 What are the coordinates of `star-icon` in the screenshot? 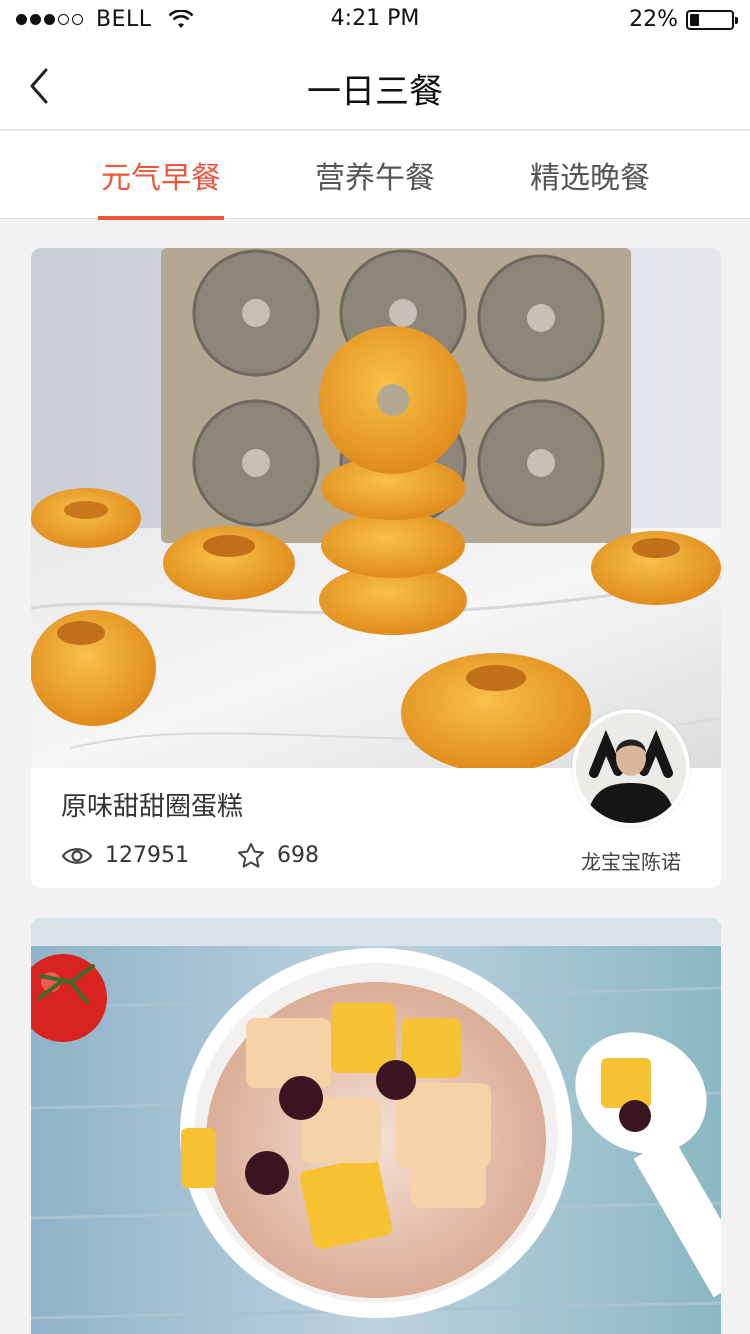 It's located at (251, 855).